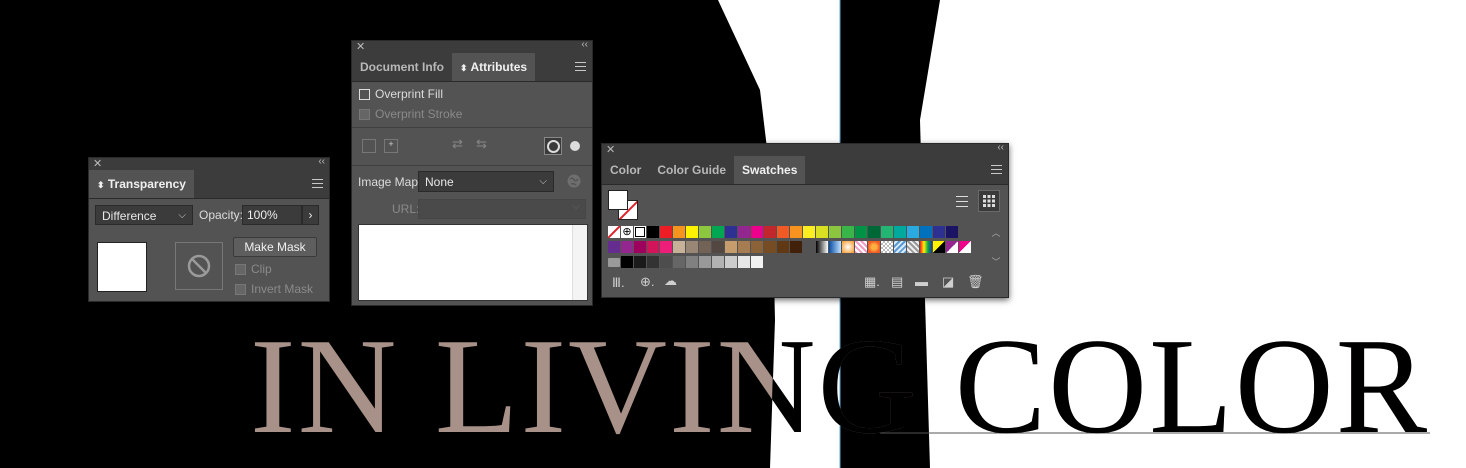 The height and width of the screenshot is (468, 1466). I want to click on overprint-stroke-checkbox, so click(364, 114).